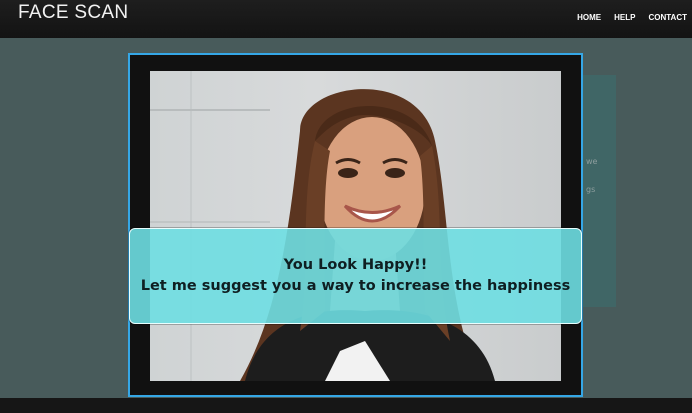 This screenshot has width=692, height=413. What do you see at coordinates (73, 13) in the screenshot?
I see `brand-logo: FACE SCAN` at bounding box center [73, 13].